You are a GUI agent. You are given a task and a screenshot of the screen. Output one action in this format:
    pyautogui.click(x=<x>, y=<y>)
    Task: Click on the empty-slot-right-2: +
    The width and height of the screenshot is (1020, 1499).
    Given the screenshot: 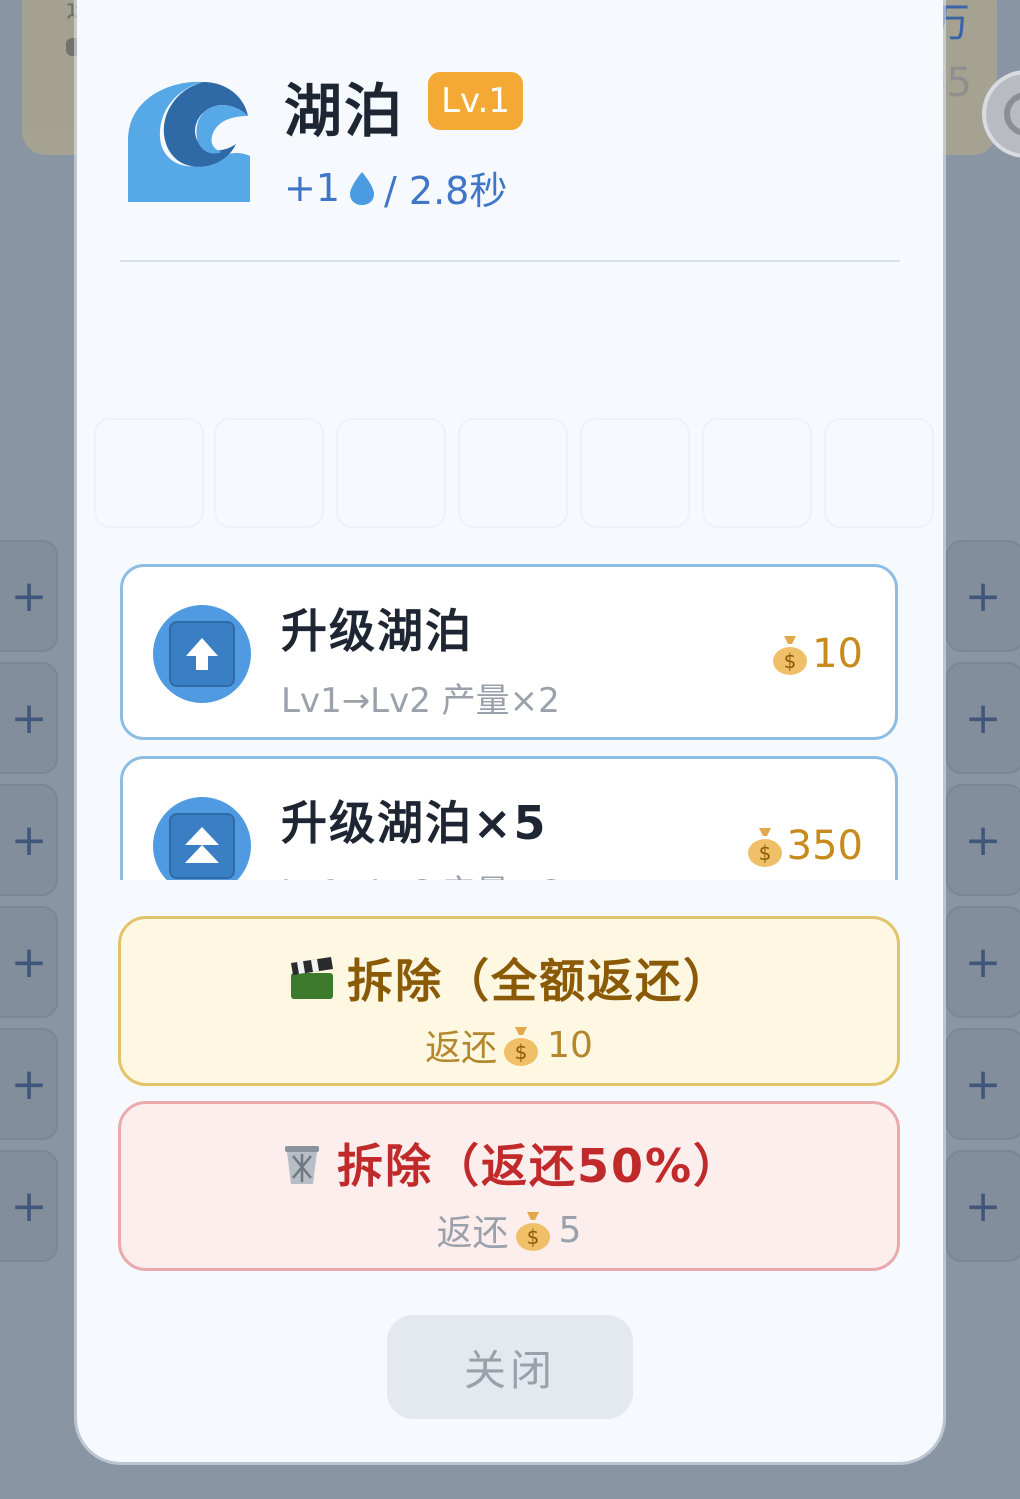 What is the action you would take?
    pyautogui.click(x=983, y=718)
    